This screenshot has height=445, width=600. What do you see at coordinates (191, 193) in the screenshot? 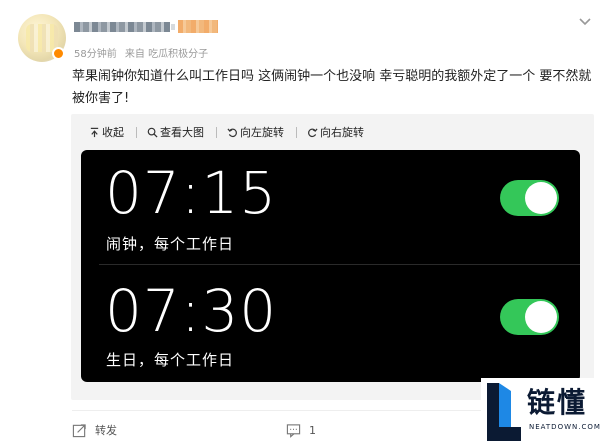
I see `alarm-1-time: 07:15` at bounding box center [191, 193].